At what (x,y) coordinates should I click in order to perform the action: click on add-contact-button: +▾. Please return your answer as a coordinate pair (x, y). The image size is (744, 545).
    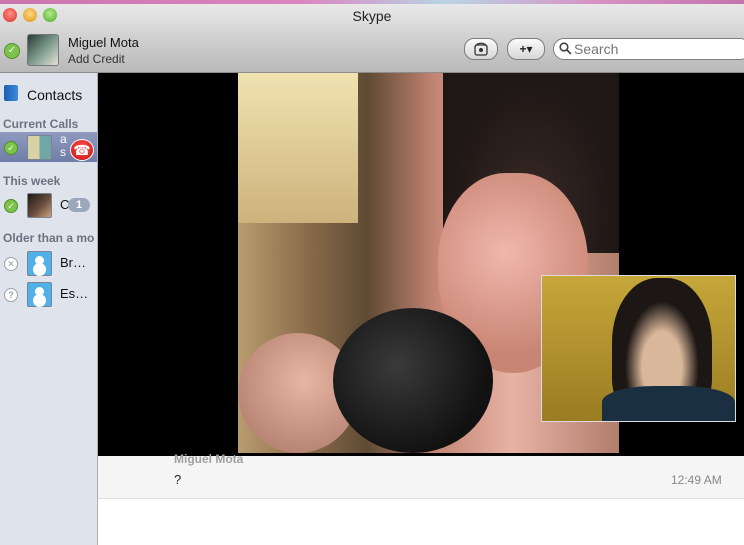
    Looking at the image, I should click on (526, 49).